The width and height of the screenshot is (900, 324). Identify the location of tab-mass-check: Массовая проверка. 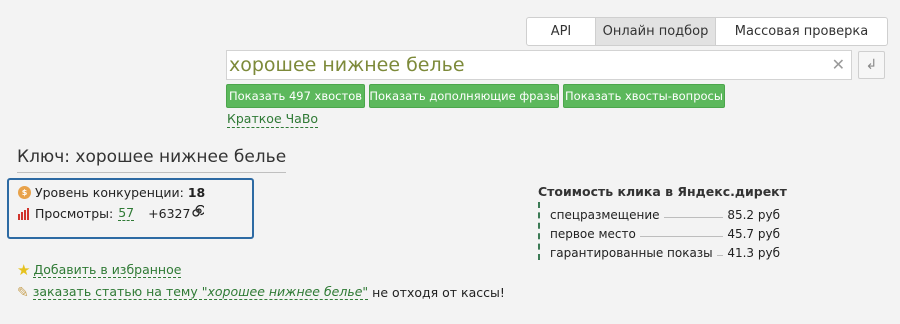
(801, 31).